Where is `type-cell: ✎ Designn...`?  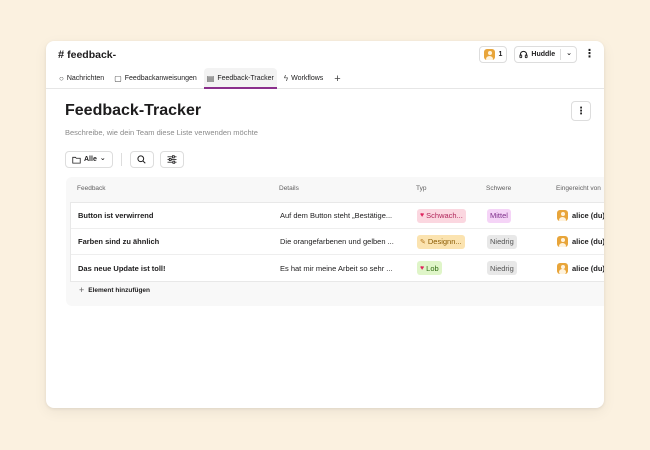 type-cell: ✎ Designn... is located at coordinates (441, 241).